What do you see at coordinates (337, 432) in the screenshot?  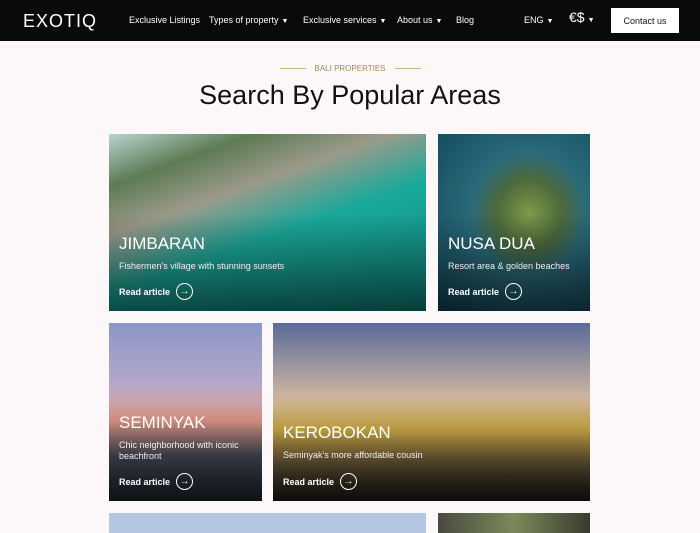 I see `card-title: Kerobokan` at bounding box center [337, 432].